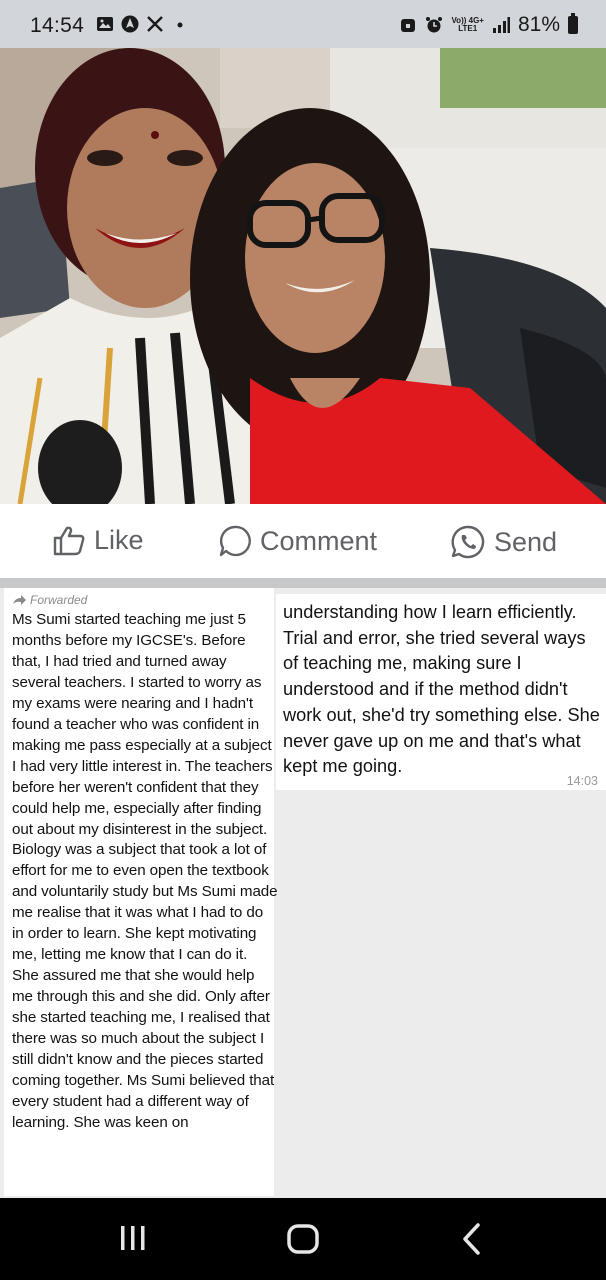  I want to click on comment-bubble-icon, so click(235, 541).